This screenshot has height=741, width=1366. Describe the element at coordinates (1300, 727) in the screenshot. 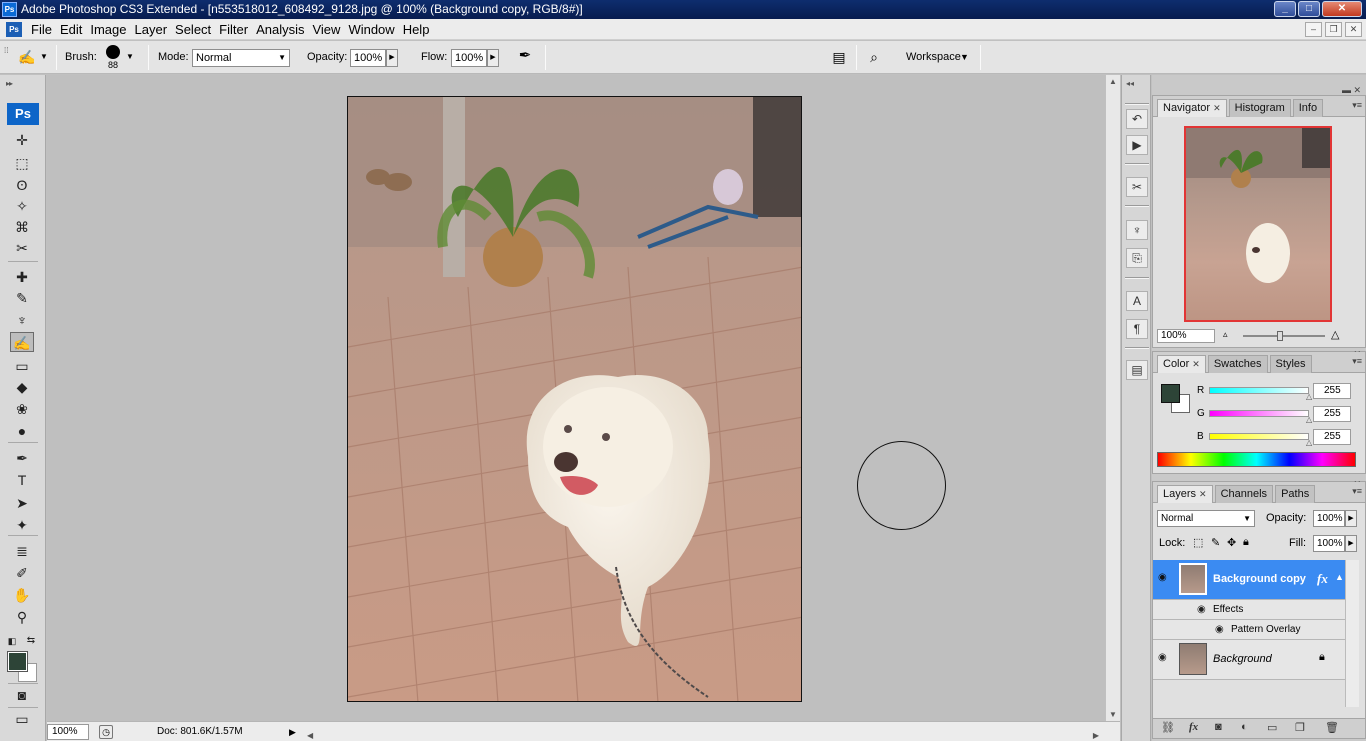

I see `new-layer-icon: ❐` at that location.